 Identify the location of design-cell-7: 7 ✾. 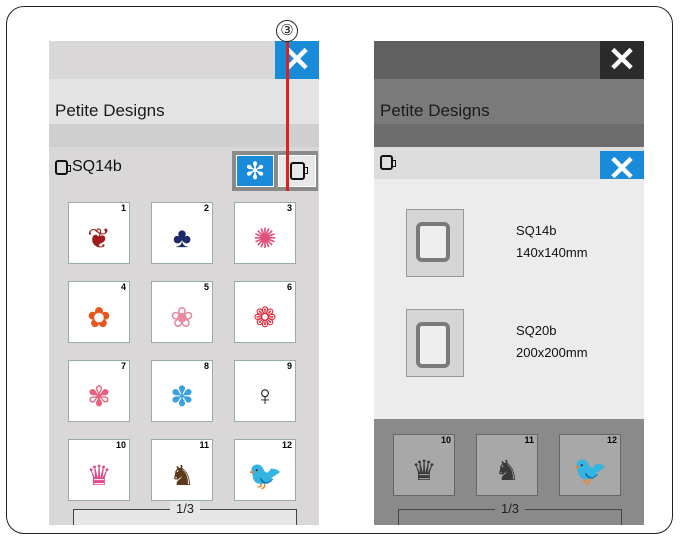
(99, 391).